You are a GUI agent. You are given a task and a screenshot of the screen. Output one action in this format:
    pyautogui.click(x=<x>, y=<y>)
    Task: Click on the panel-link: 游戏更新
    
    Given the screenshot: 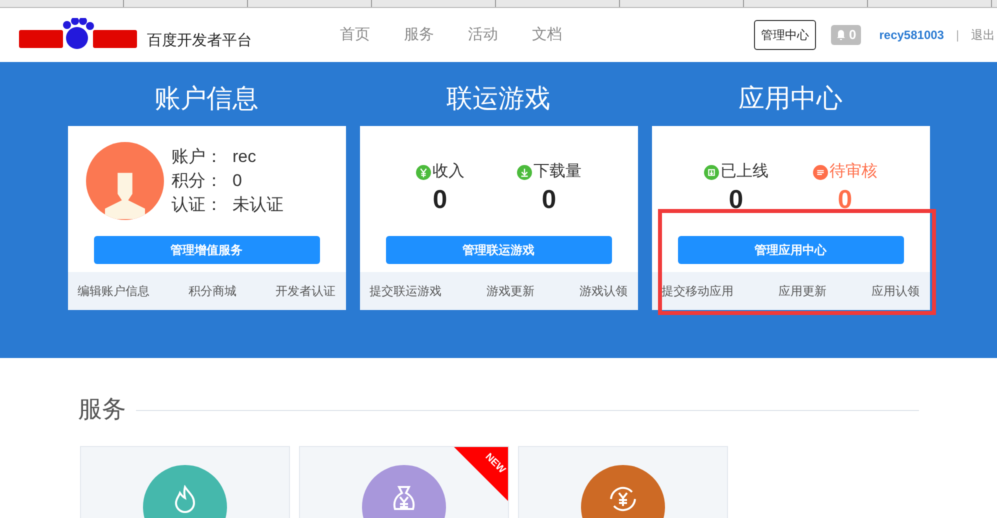 What is the action you would take?
    pyautogui.click(x=510, y=291)
    